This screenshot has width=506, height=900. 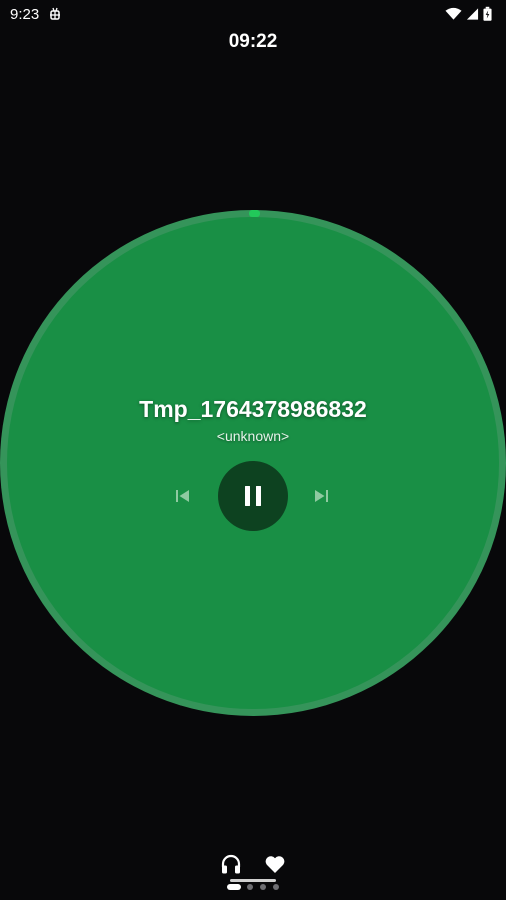 I want to click on headphones-icon, so click(x=231, y=864).